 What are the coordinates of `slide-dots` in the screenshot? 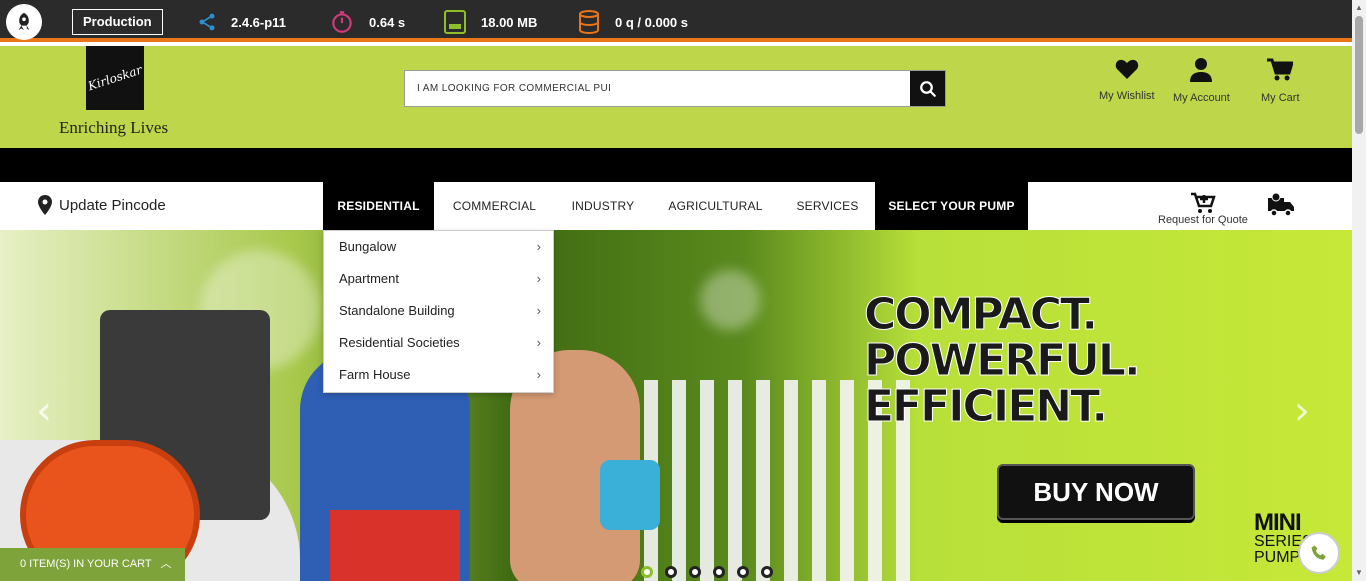 It's located at (707, 572).